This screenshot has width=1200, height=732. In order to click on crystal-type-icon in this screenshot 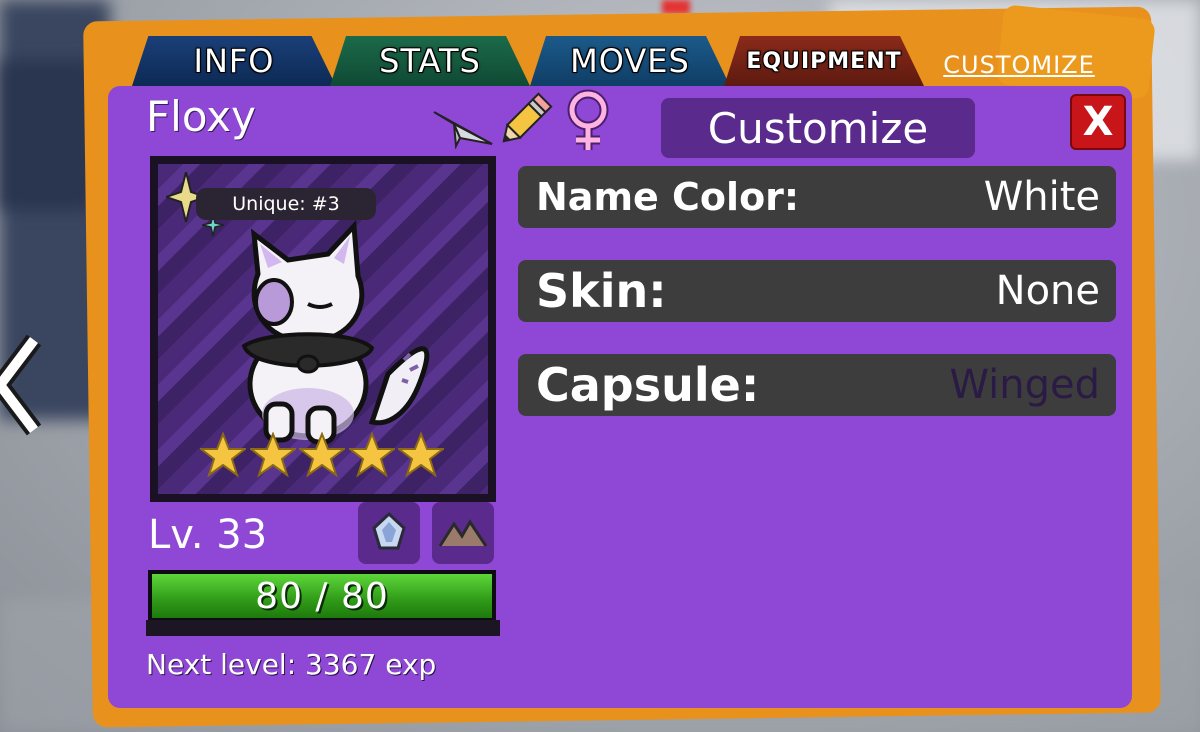, I will do `click(389, 533)`.